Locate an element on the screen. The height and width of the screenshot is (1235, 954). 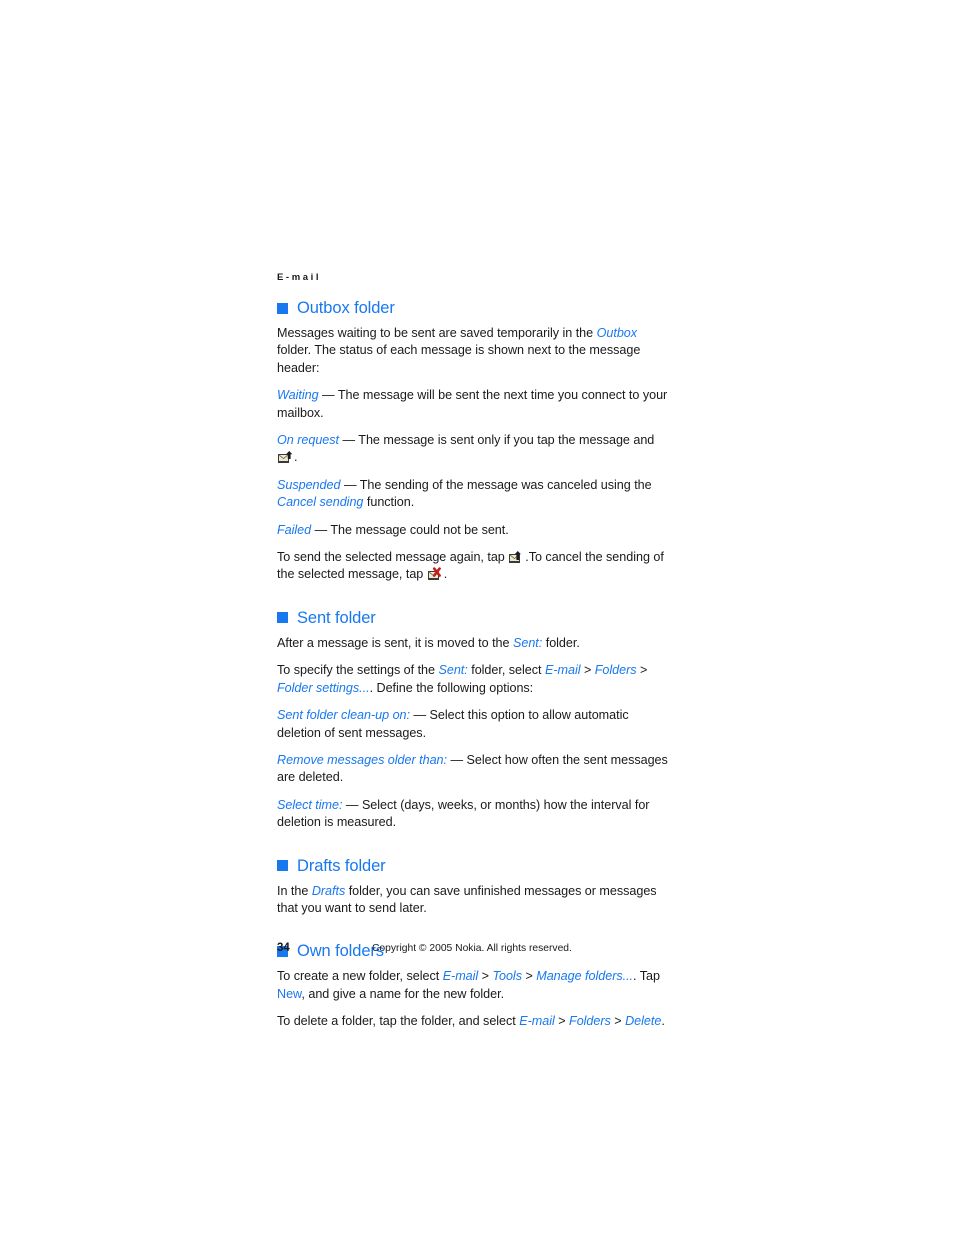
ui-term-outbox: Outbox is located at coordinates (617, 333).